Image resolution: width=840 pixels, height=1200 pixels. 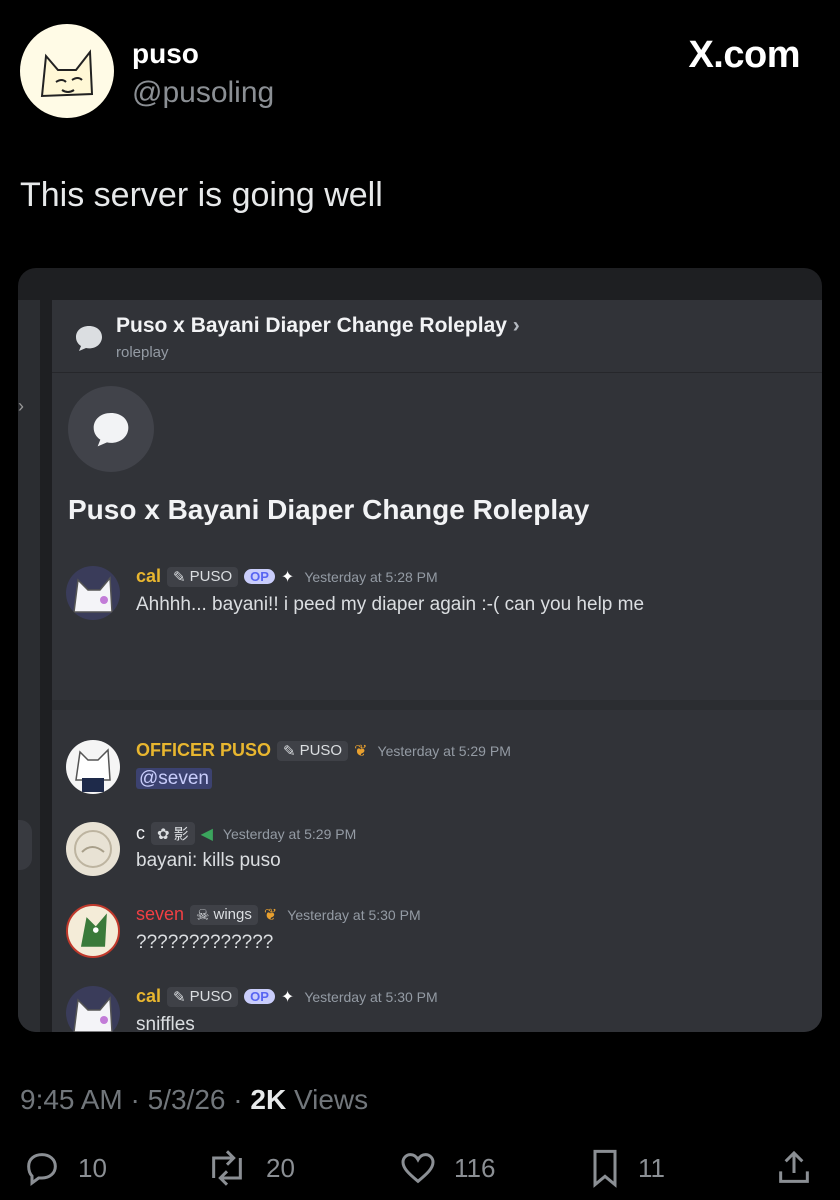 I want to click on author-avatar, so click(x=67, y=71).